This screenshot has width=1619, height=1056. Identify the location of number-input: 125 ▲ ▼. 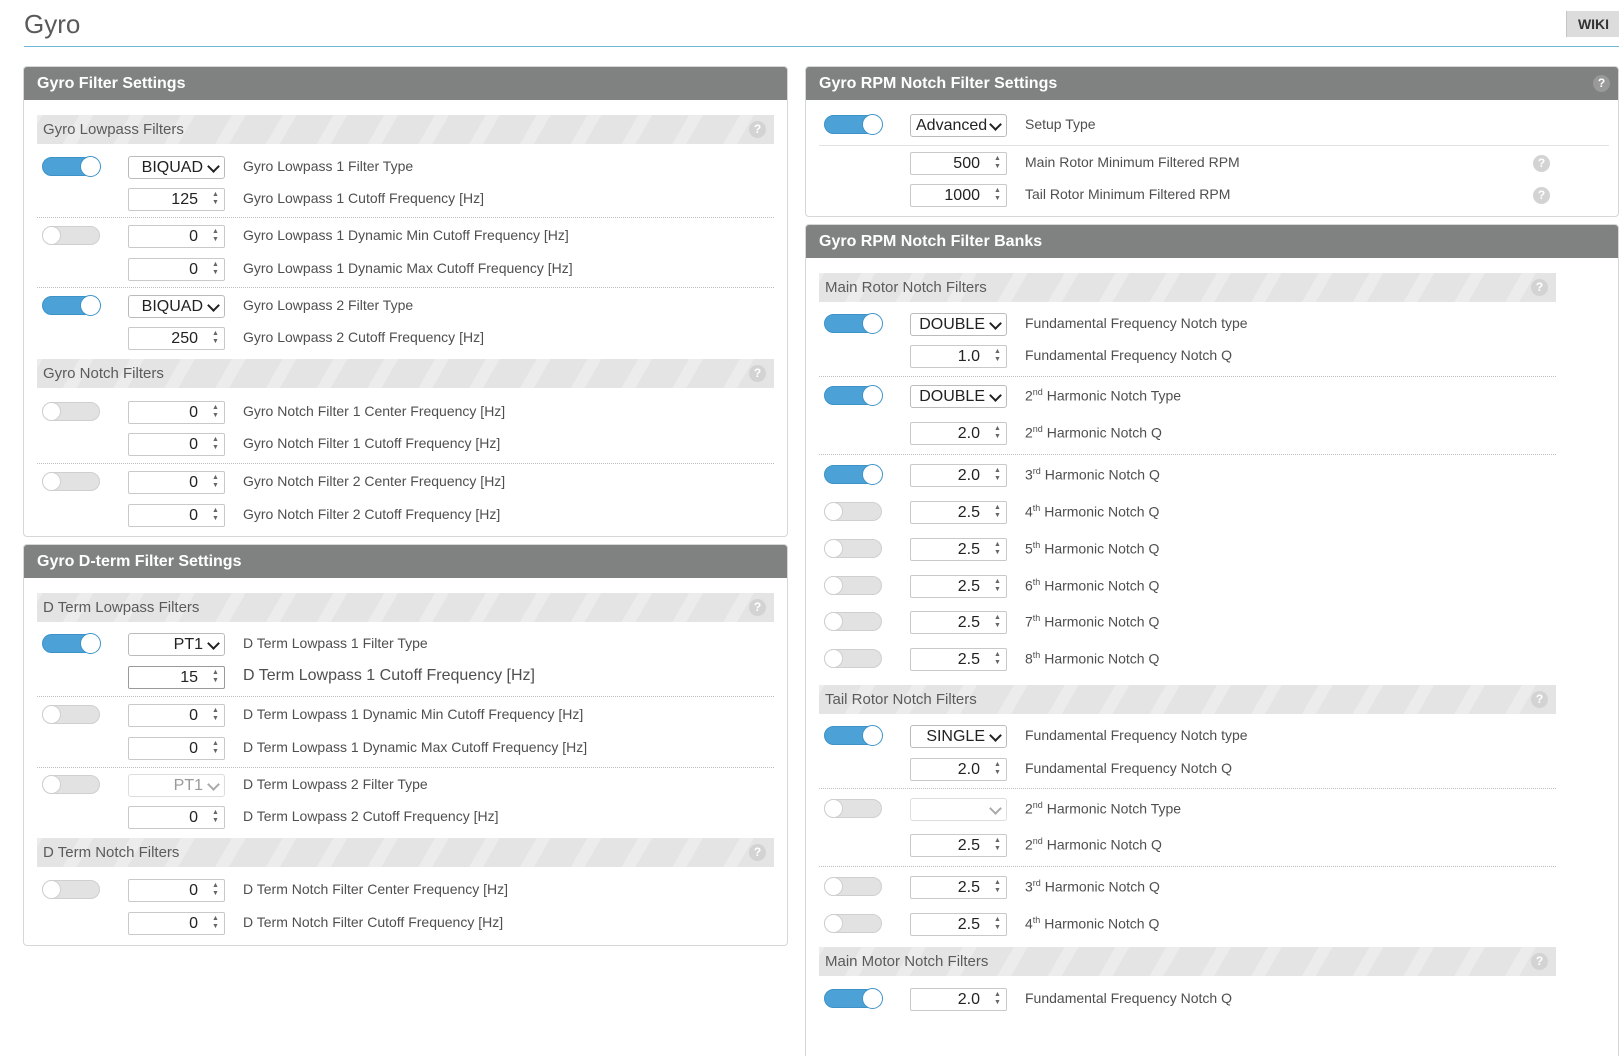
(176, 199).